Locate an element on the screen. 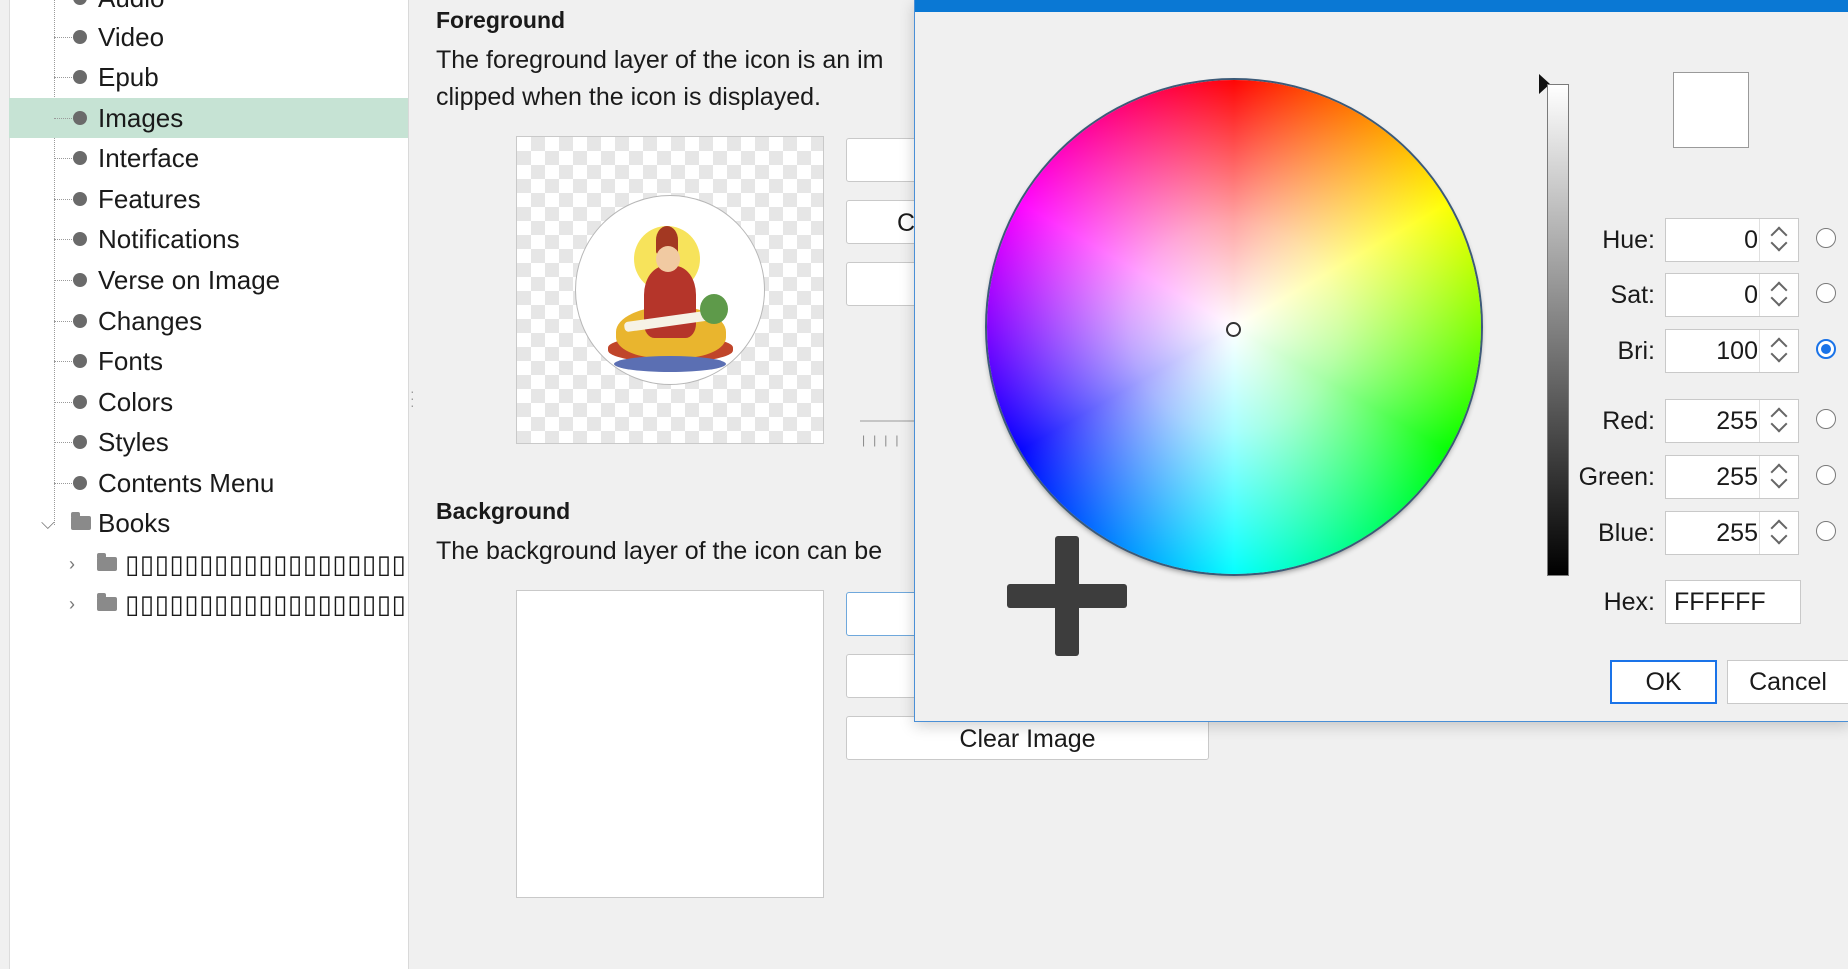 The width and height of the screenshot is (1848, 969). color-preview-swatch is located at coordinates (1711, 110).